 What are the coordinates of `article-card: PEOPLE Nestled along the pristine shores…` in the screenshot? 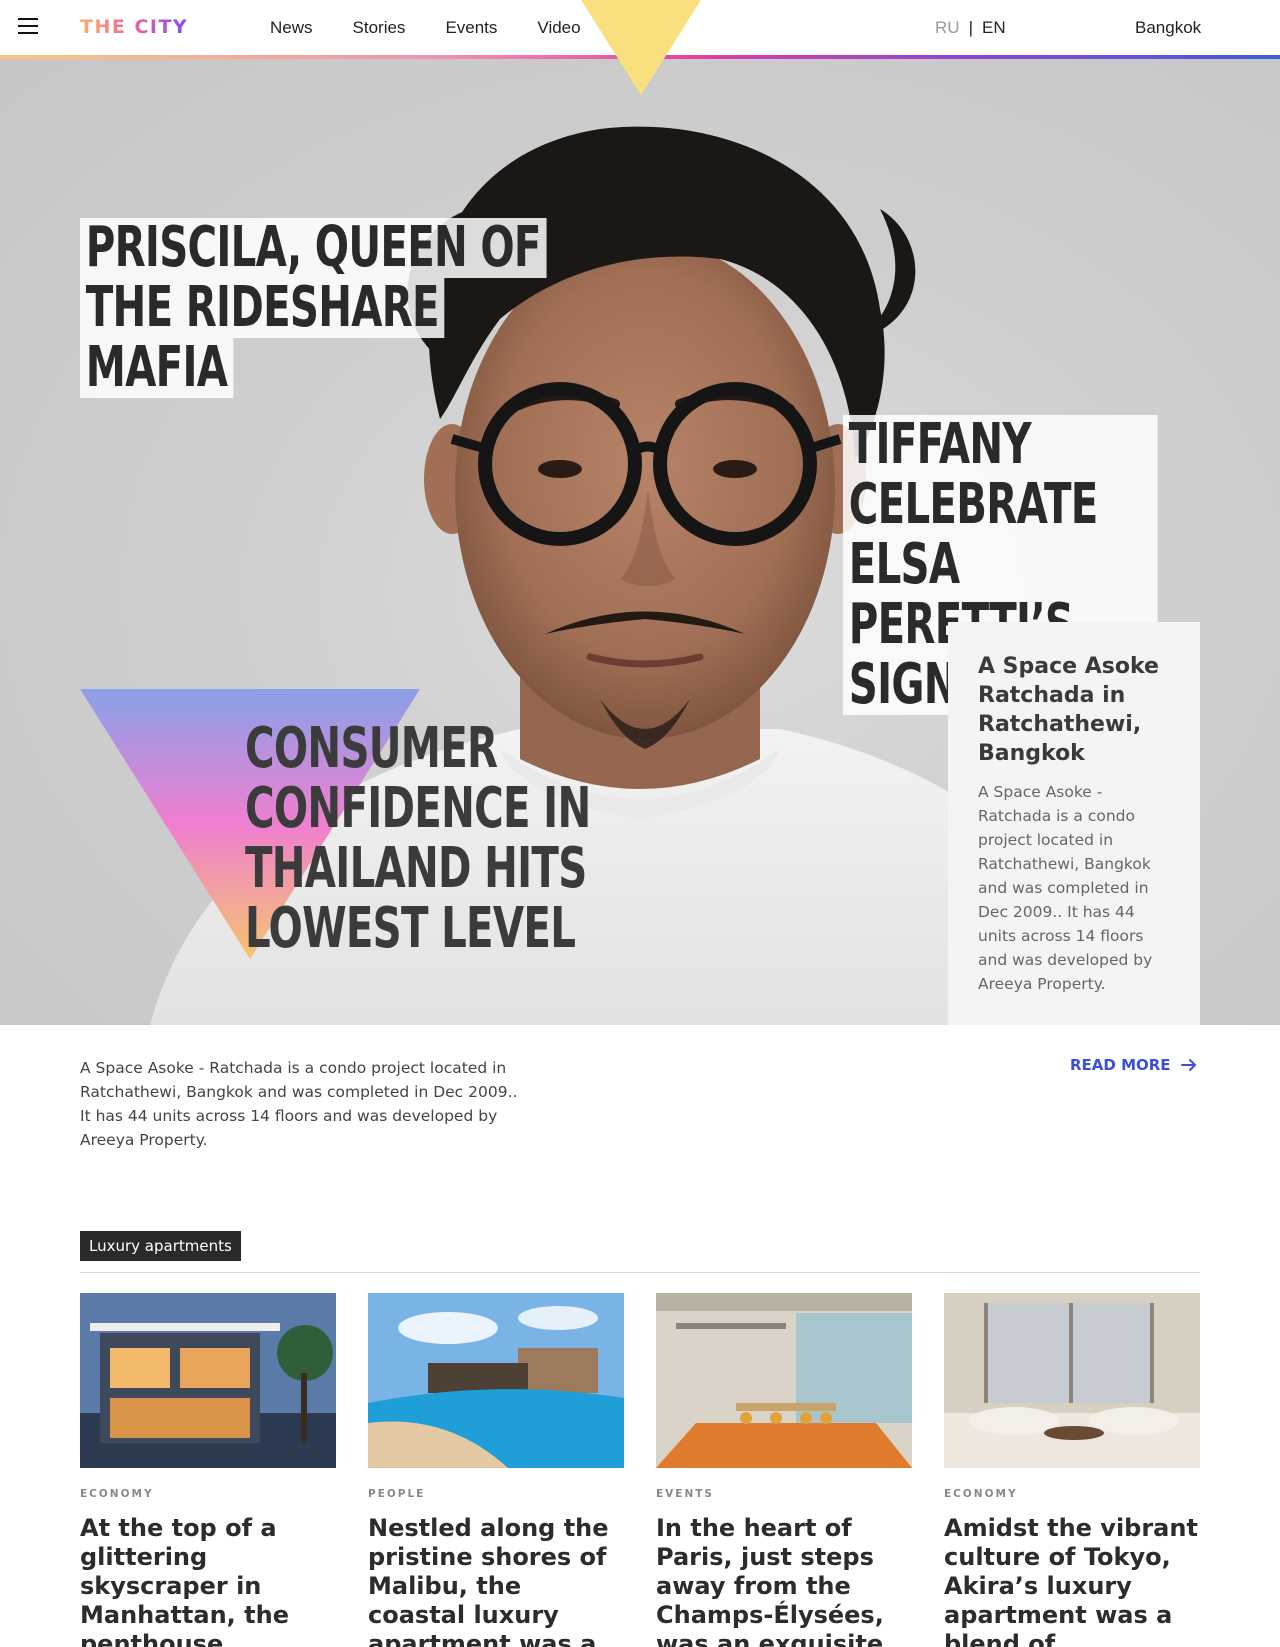 It's located at (496, 1470).